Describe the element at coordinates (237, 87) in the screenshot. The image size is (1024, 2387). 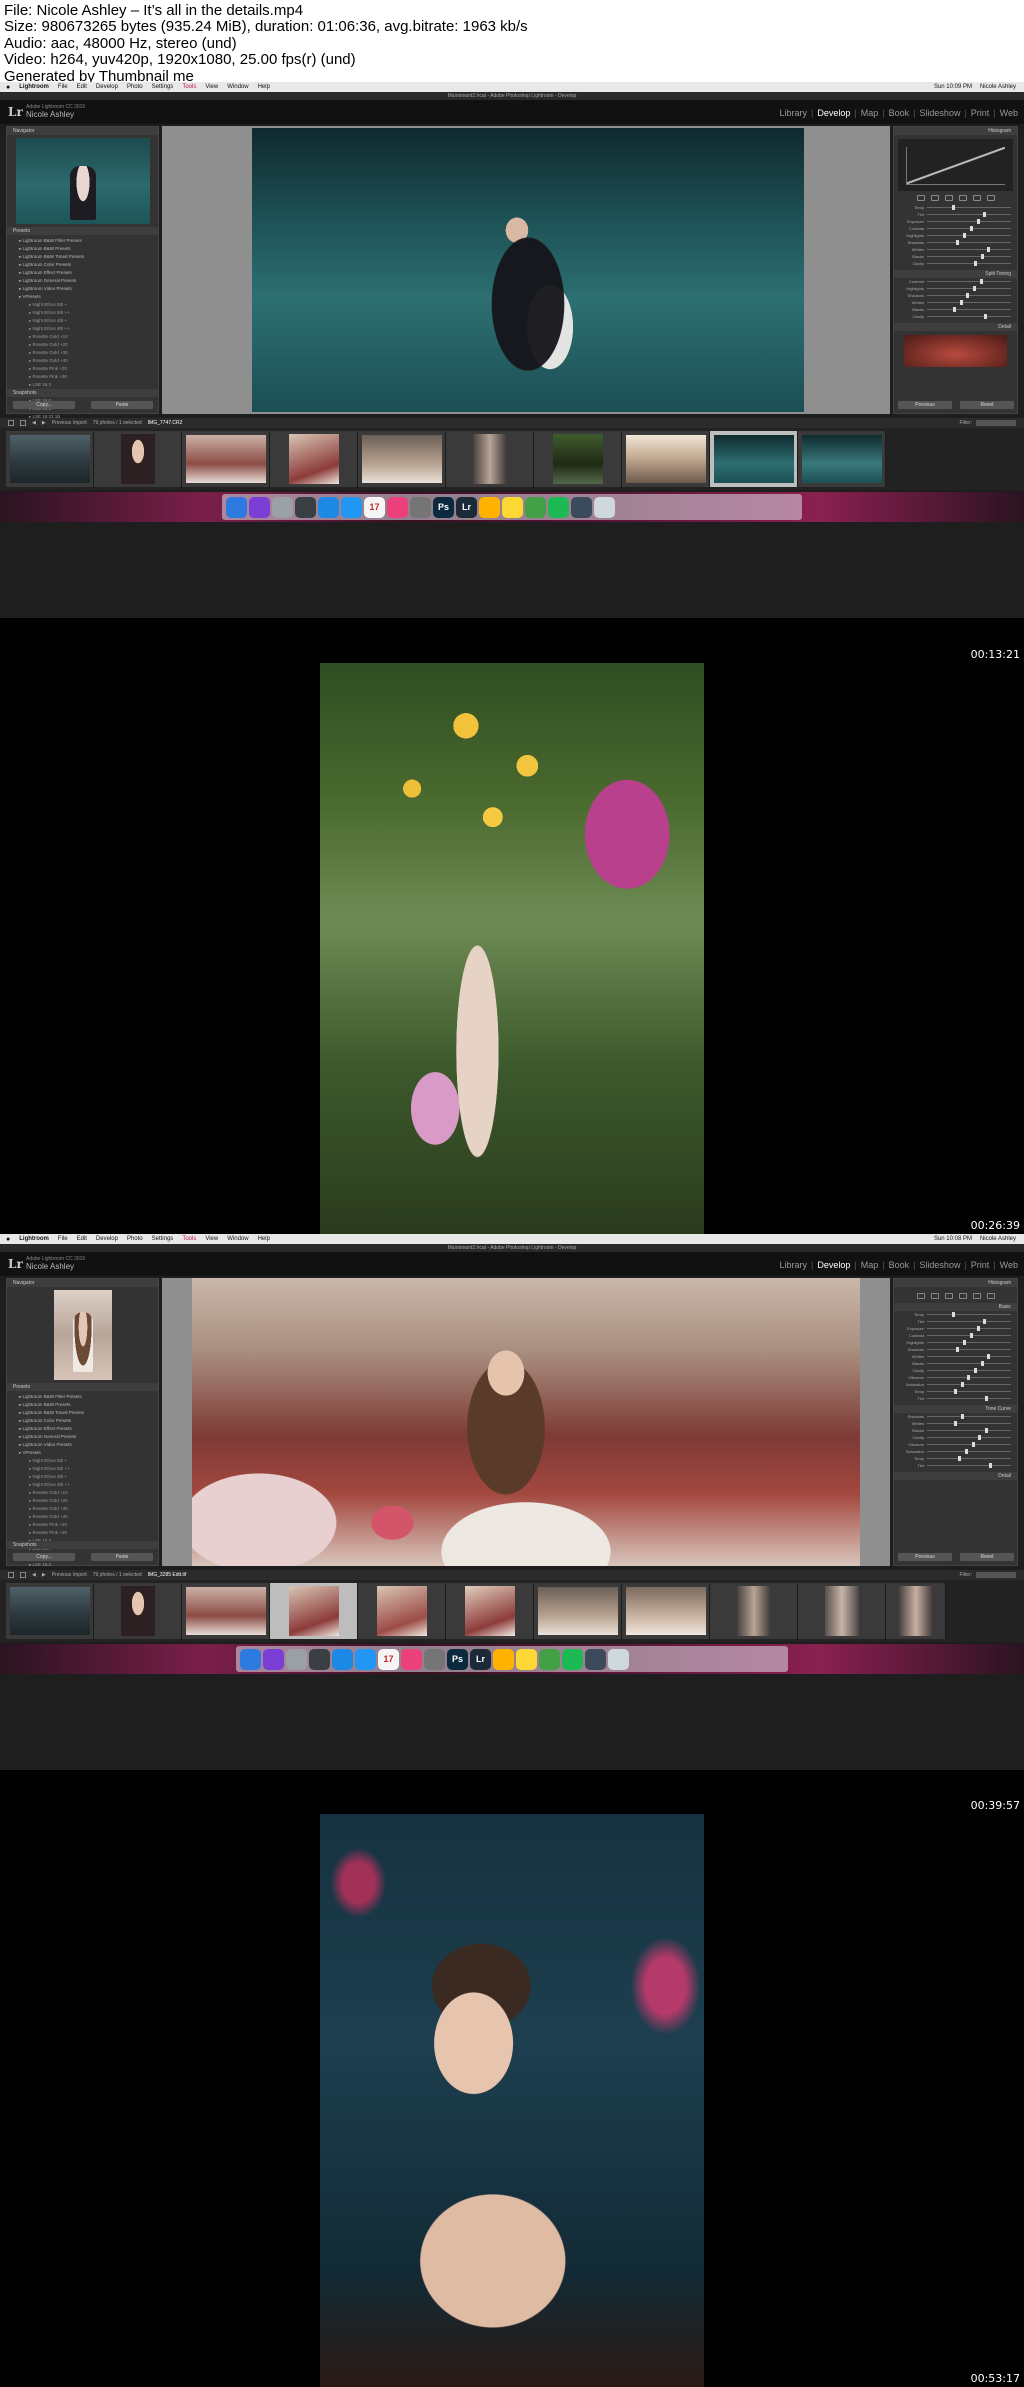
I see `menu-window: Window` at that location.